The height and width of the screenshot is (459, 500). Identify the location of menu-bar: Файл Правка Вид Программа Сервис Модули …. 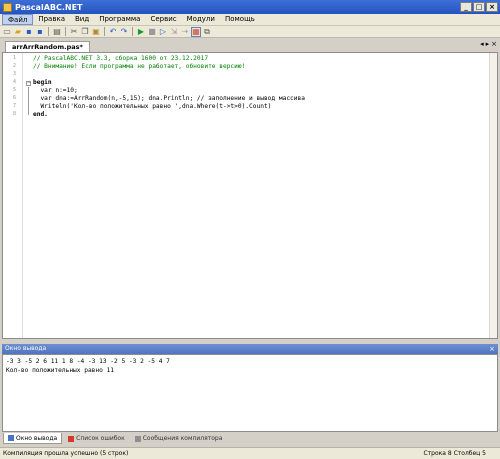
(250, 20).